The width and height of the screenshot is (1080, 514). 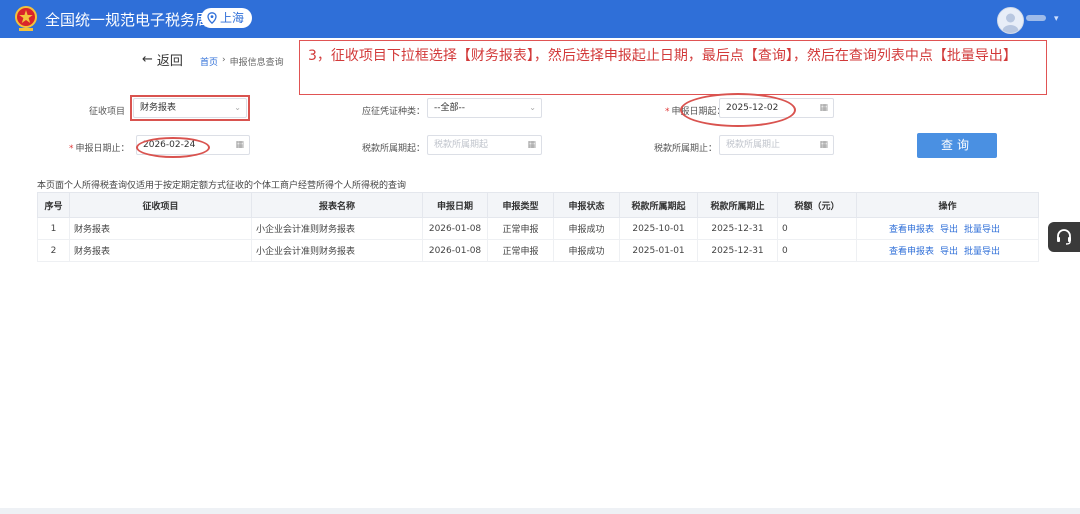 I want to click on period-end-input: 税款所属期止 ▦, so click(x=776, y=145).